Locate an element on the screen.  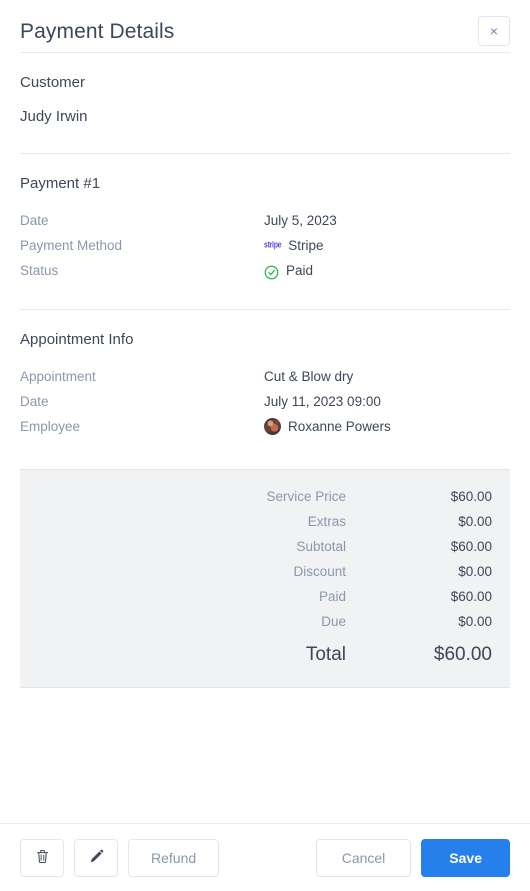
appointment-employee-label: Employee is located at coordinates (50, 426).